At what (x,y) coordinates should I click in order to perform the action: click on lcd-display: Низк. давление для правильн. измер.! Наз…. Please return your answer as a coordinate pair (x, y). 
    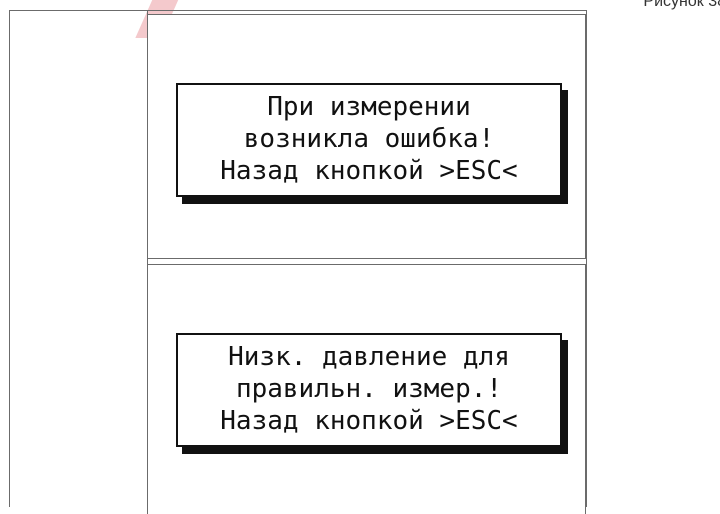
    Looking at the image, I should click on (369, 390).